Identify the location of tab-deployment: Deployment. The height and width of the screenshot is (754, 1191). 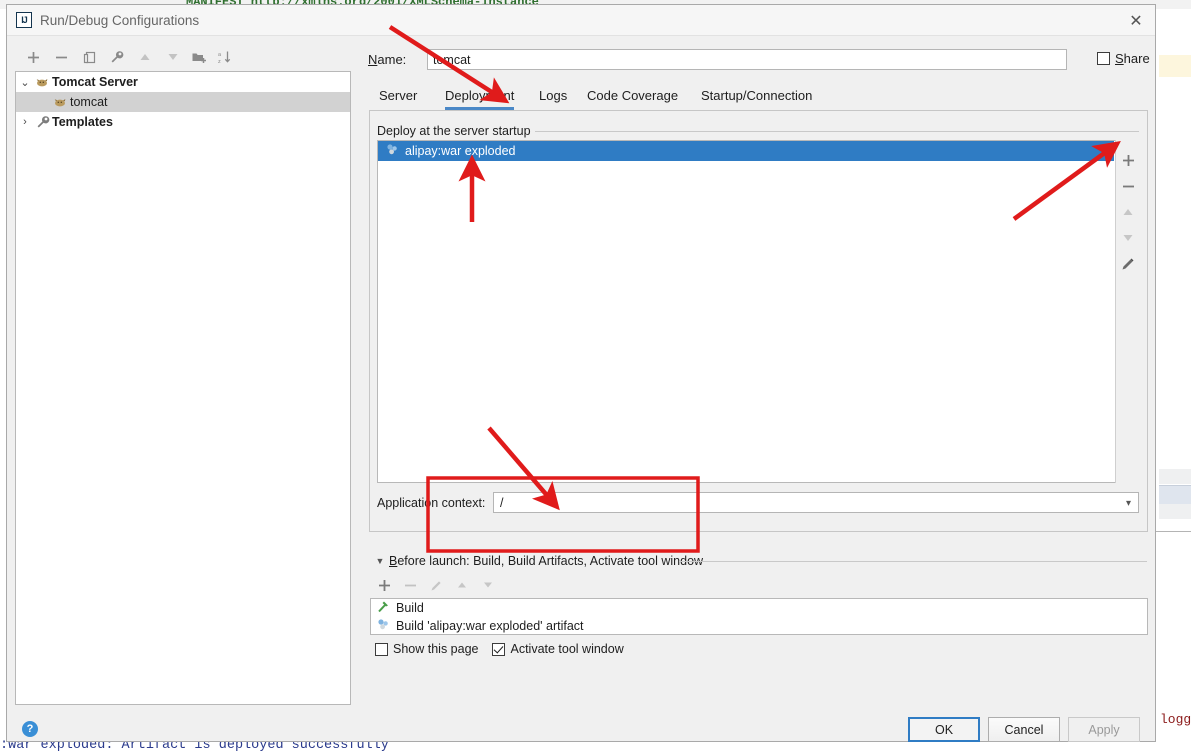
(480, 96).